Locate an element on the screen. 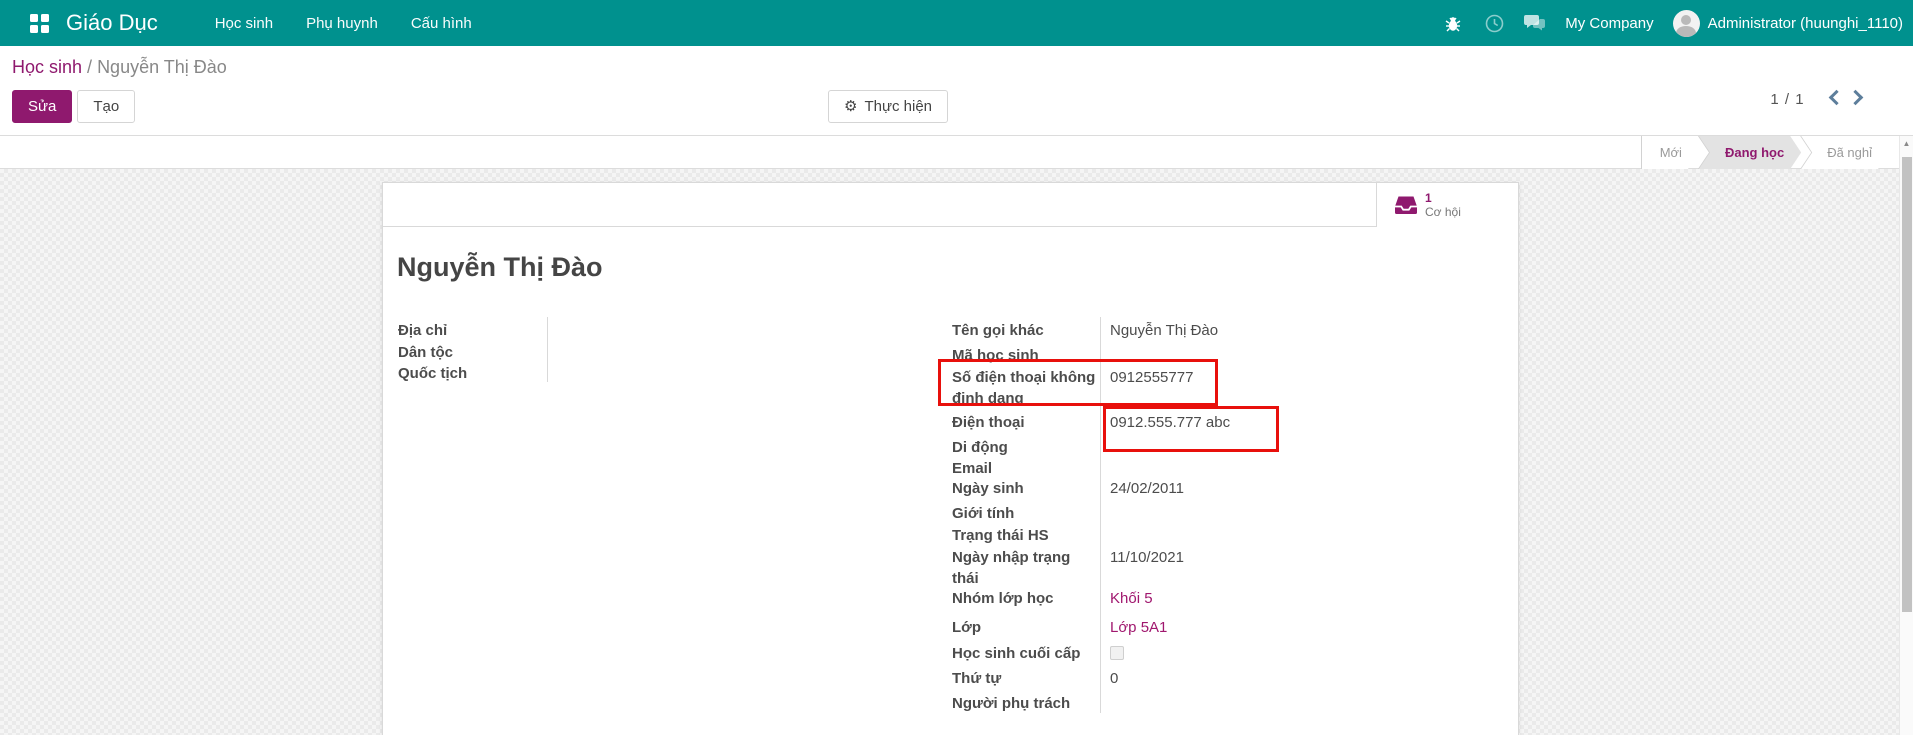  field-value: 0912.555.777 abc is located at coordinates (1170, 422).